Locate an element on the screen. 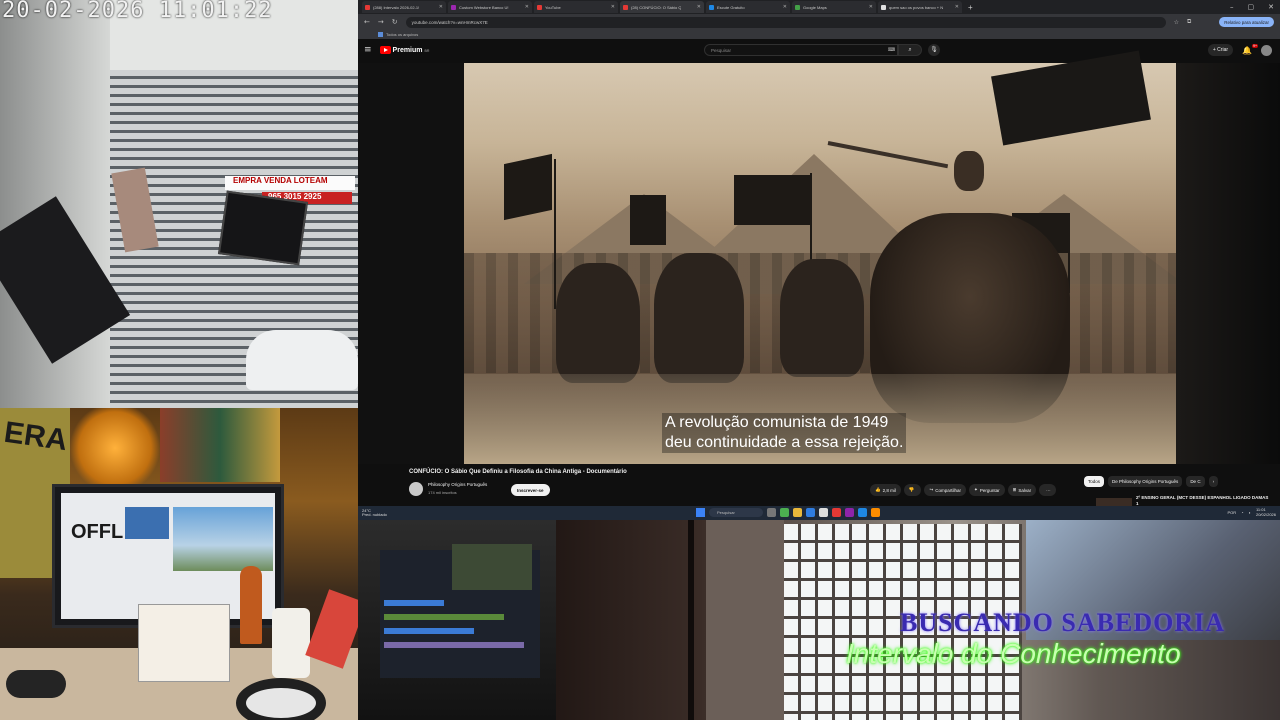 This screenshot has height=720, width=1280. obs-icon is located at coordinates (836, 512).